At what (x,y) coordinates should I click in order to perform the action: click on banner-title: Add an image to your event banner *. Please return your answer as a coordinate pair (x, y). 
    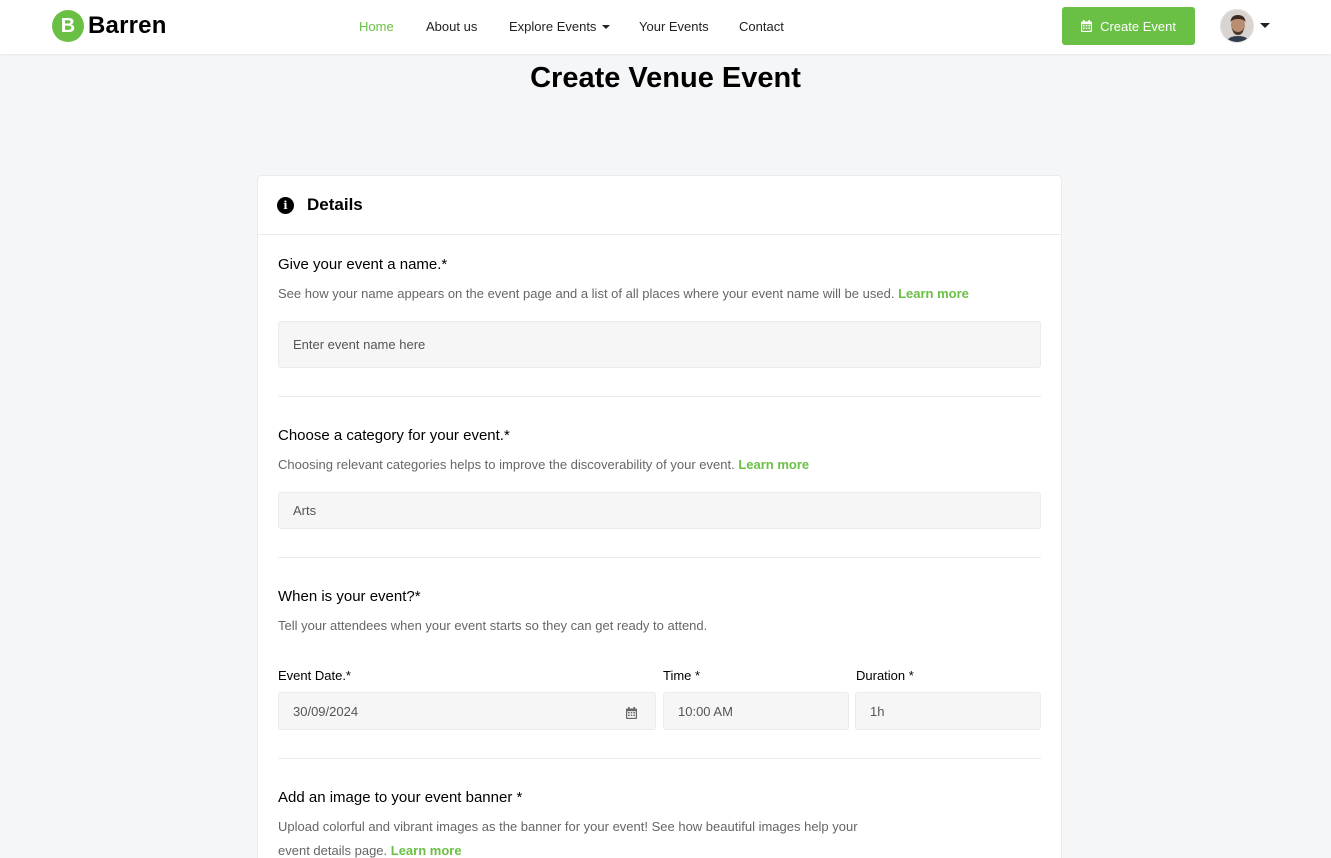
    Looking at the image, I should click on (400, 797).